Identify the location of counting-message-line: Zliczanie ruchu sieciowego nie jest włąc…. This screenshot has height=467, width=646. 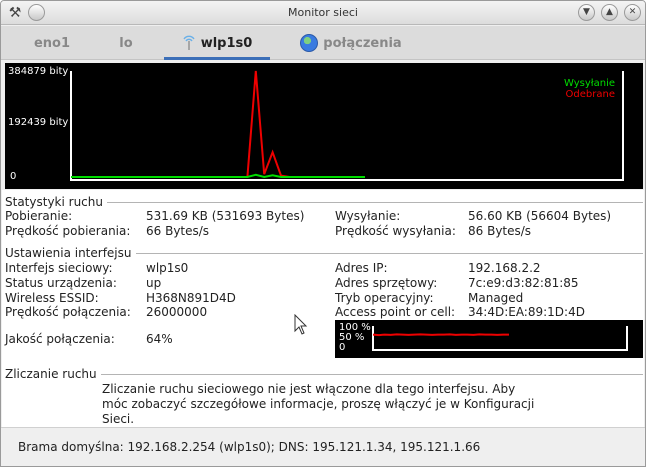
(309, 389).